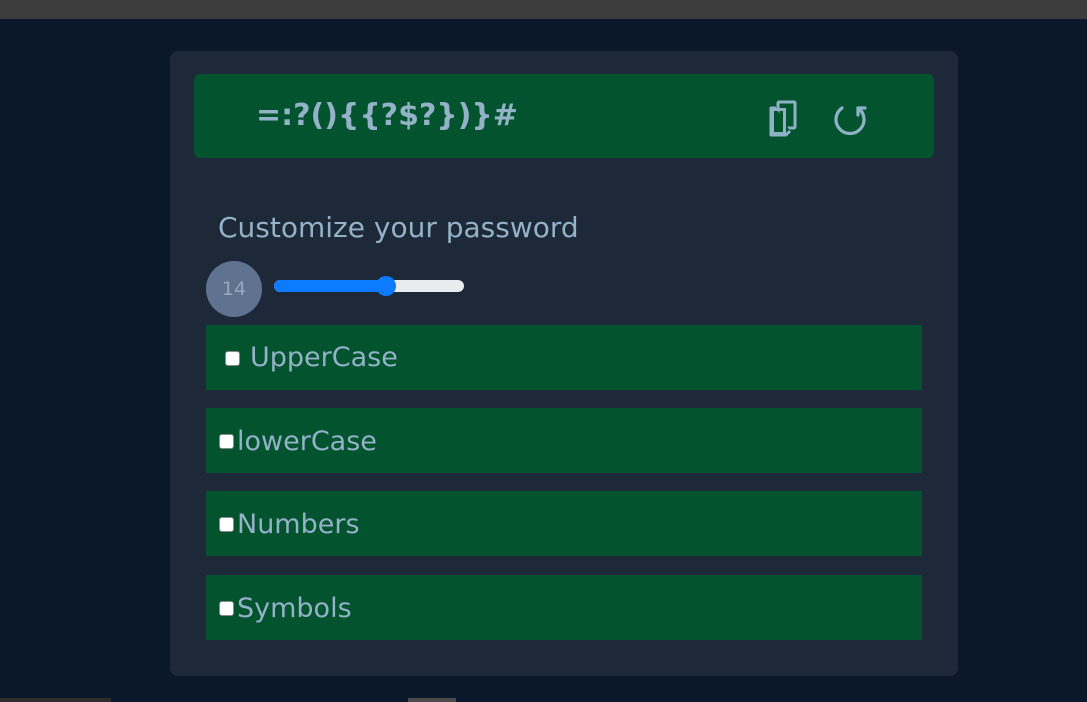 This screenshot has width=1087, height=702. What do you see at coordinates (850, 121) in the screenshot?
I see `refresh-icon` at bounding box center [850, 121].